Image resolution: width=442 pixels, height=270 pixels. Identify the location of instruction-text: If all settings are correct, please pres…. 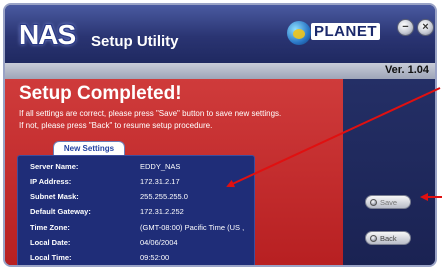
(150, 113).